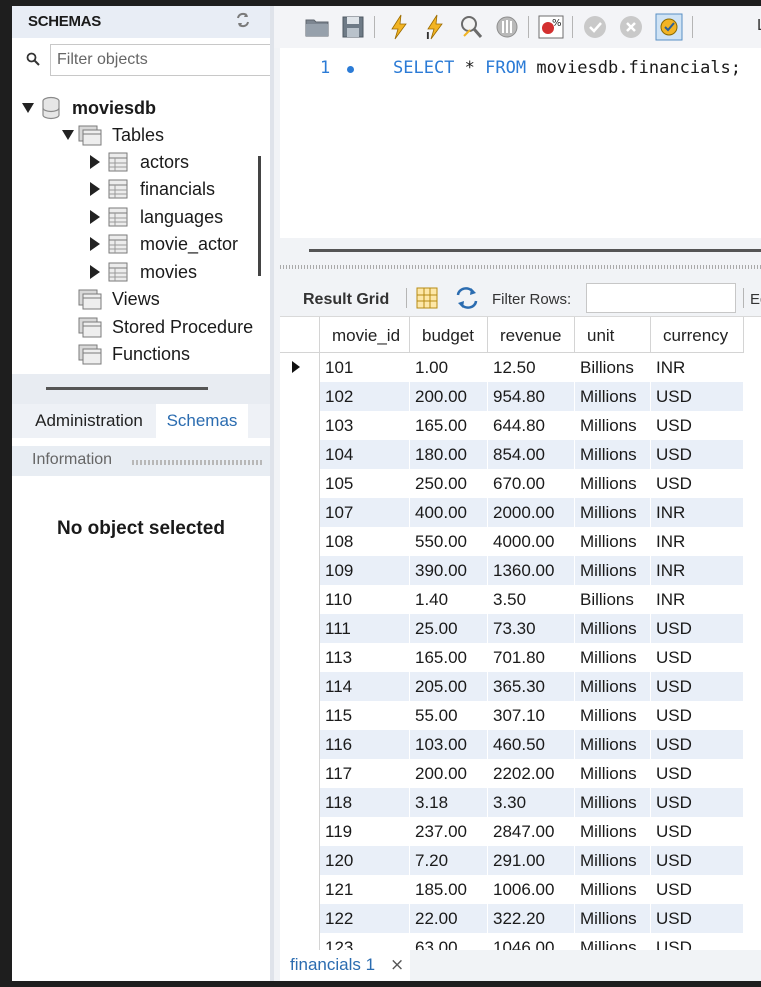  I want to click on grid-cell: 122, so click(365, 918).